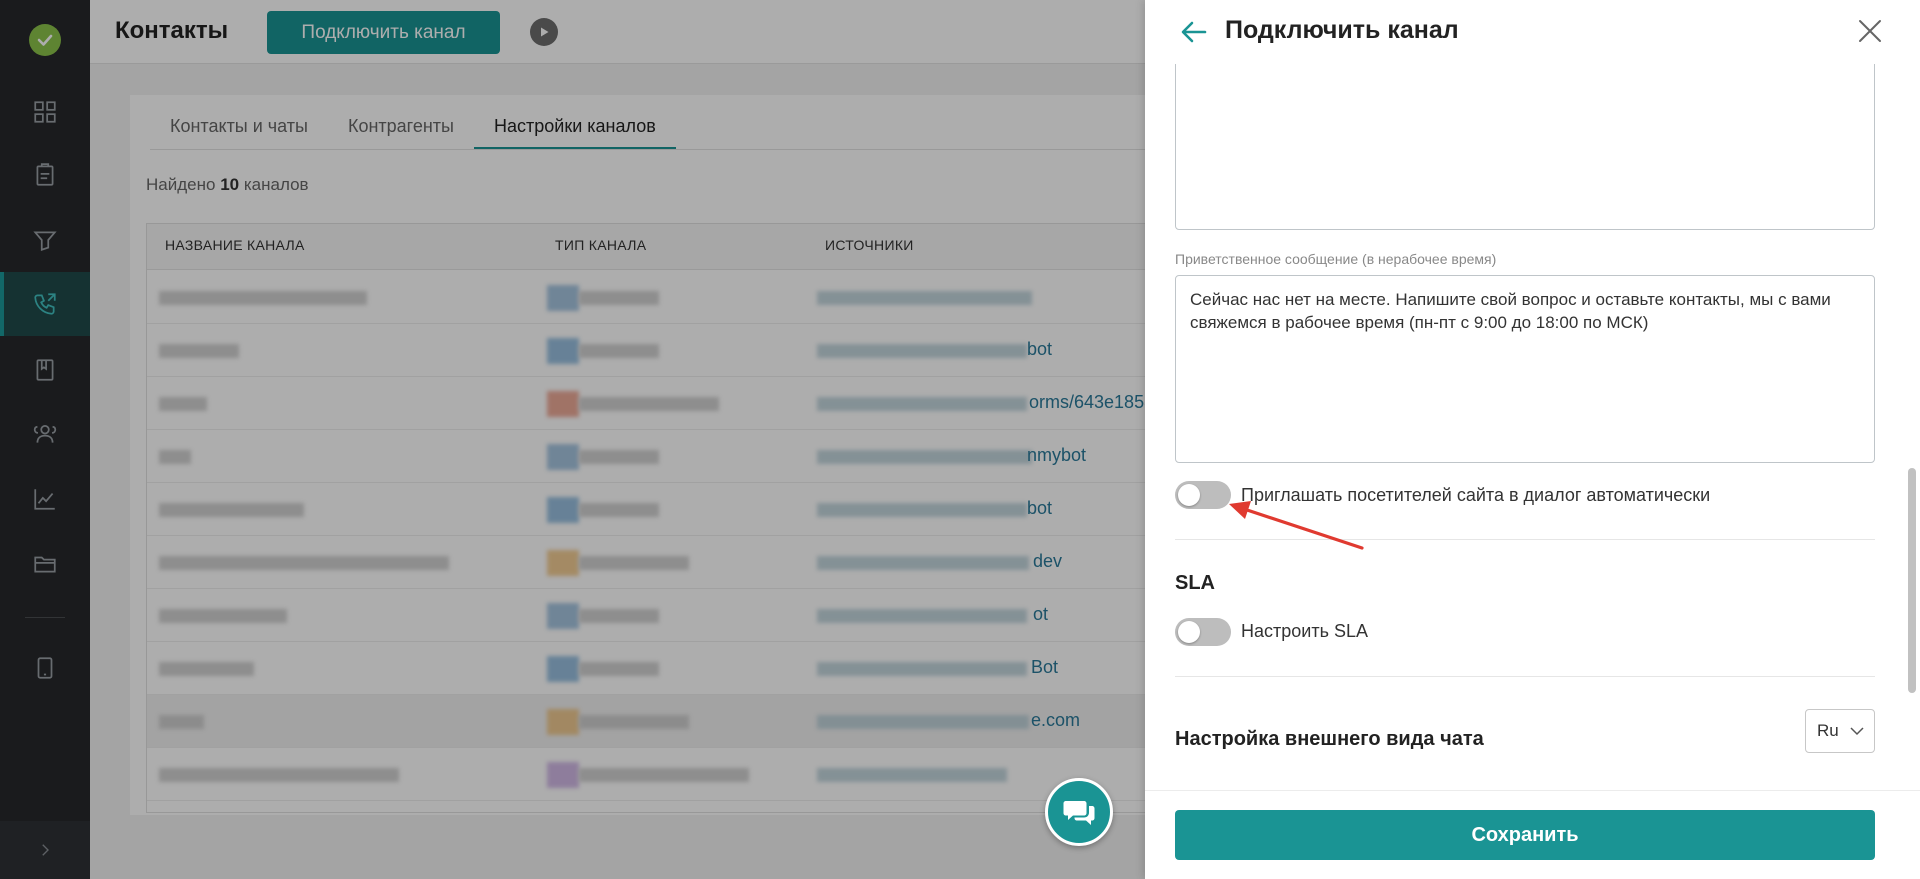  Describe the element at coordinates (1532, 32) in the screenshot. I see `drawer-header: Подключить канал` at that location.